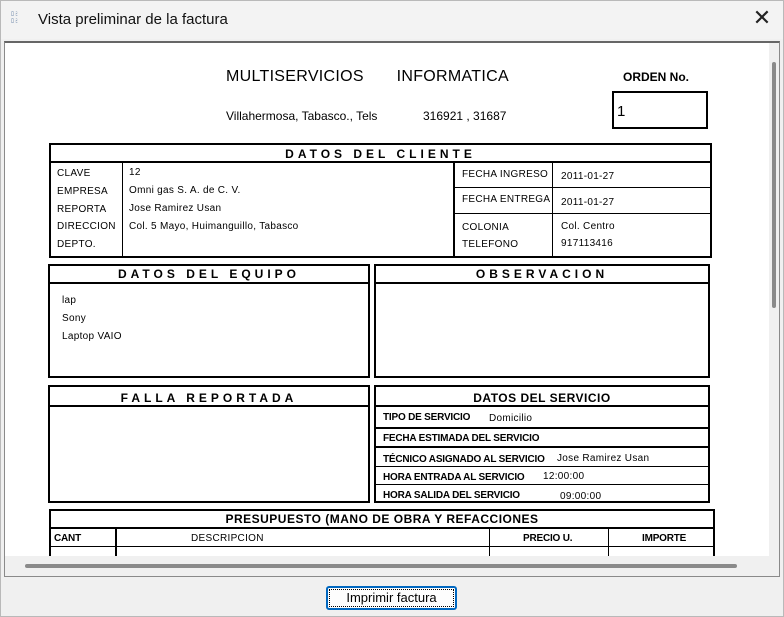 Image resolution: width=784 pixels, height=617 pixels. Describe the element at coordinates (209, 274) in the screenshot. I see `equipo-header: DATOS DEL EQUIPO` at that location.